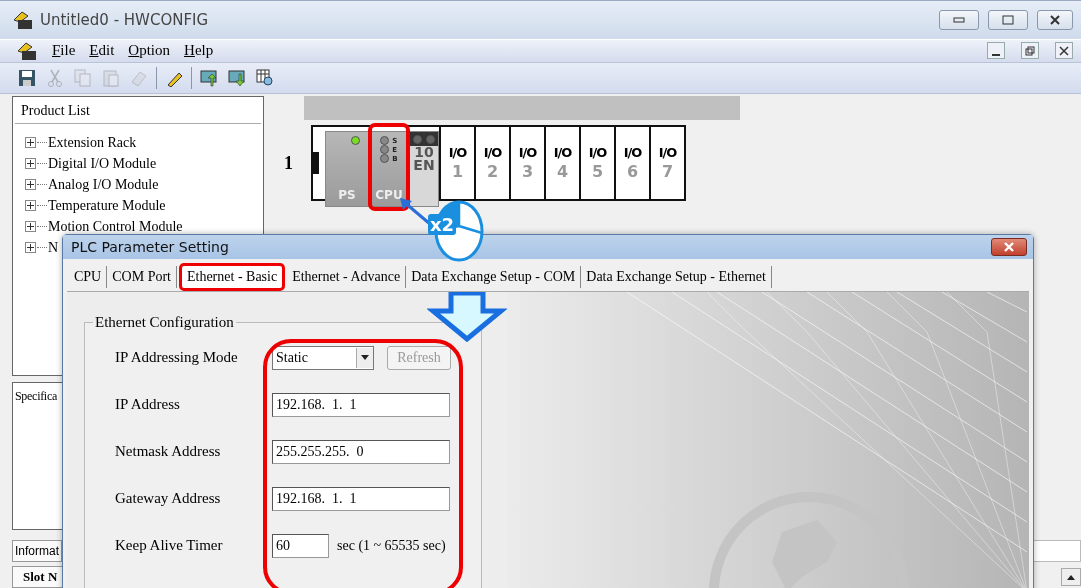 The width and height of the screenshot is (1081, 588). What do you see at coordinates (111, 78) in the screenshot?
I see `paste-icon` at bounding box center [111, 78].